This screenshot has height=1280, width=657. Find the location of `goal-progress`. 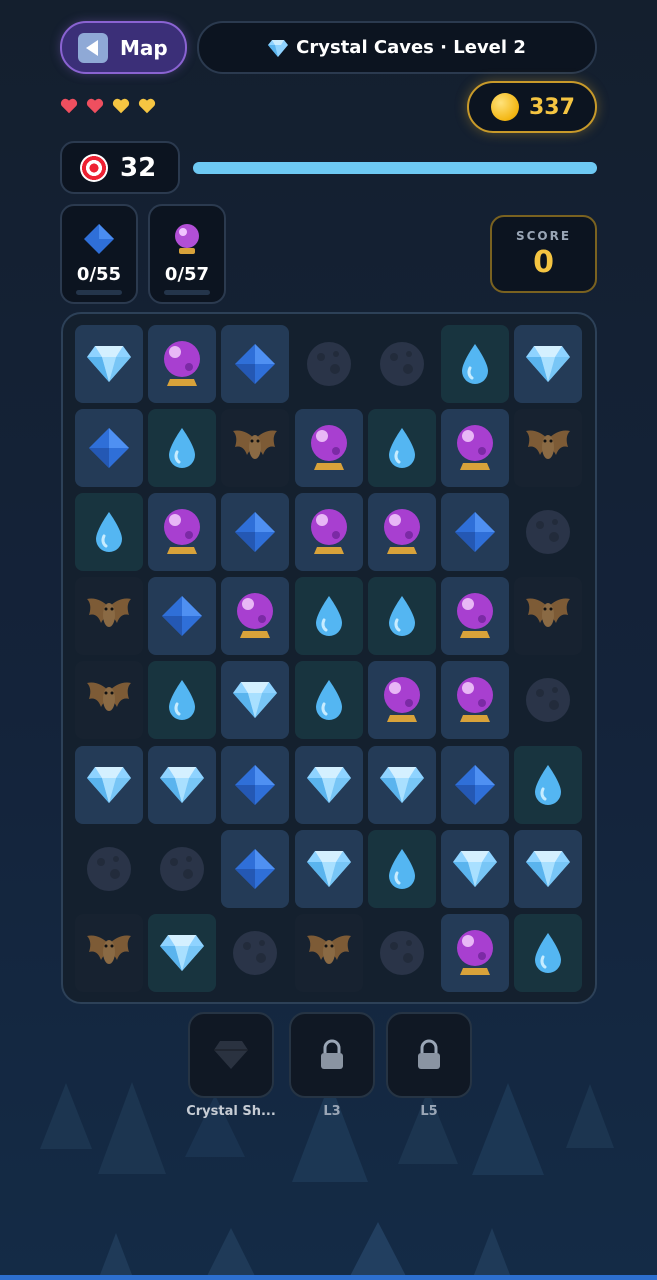

goal-progress is located at coordinates (99, 292).